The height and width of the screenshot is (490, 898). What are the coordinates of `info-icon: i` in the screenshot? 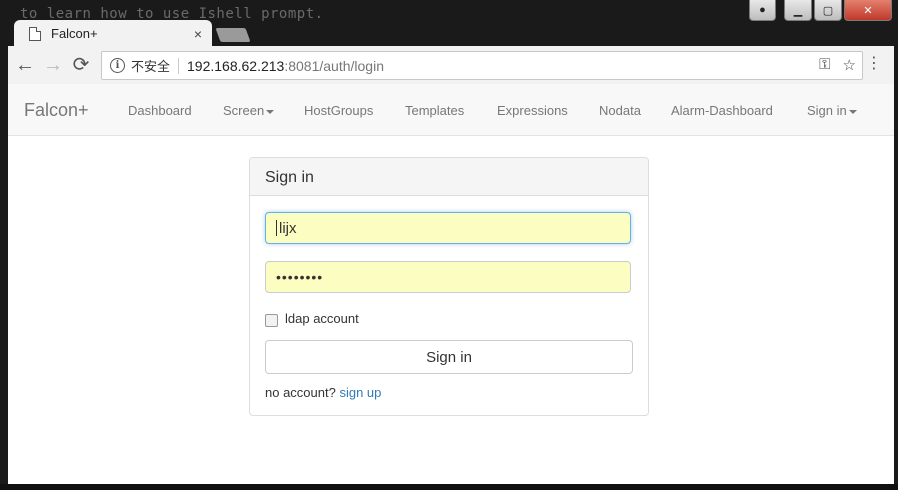 It's located at (117, 65).